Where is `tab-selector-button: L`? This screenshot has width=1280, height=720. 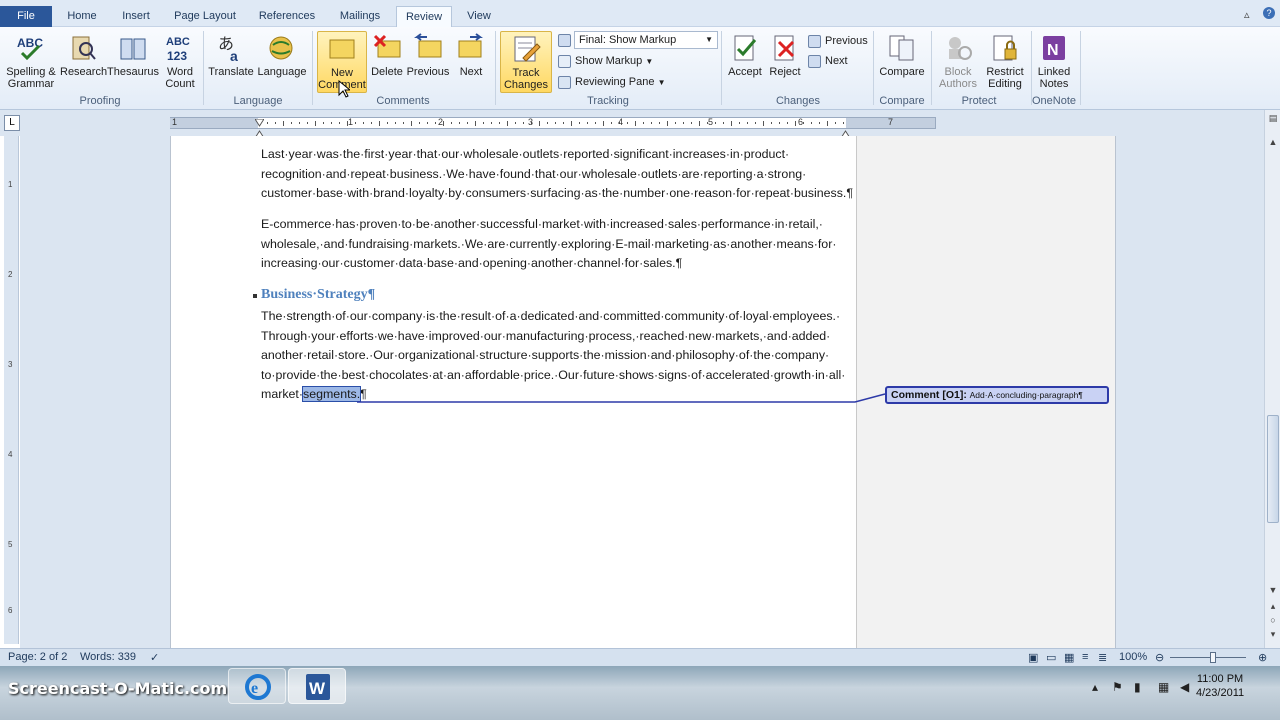
tab-selector-button: L is located at coordinates (12, 123).